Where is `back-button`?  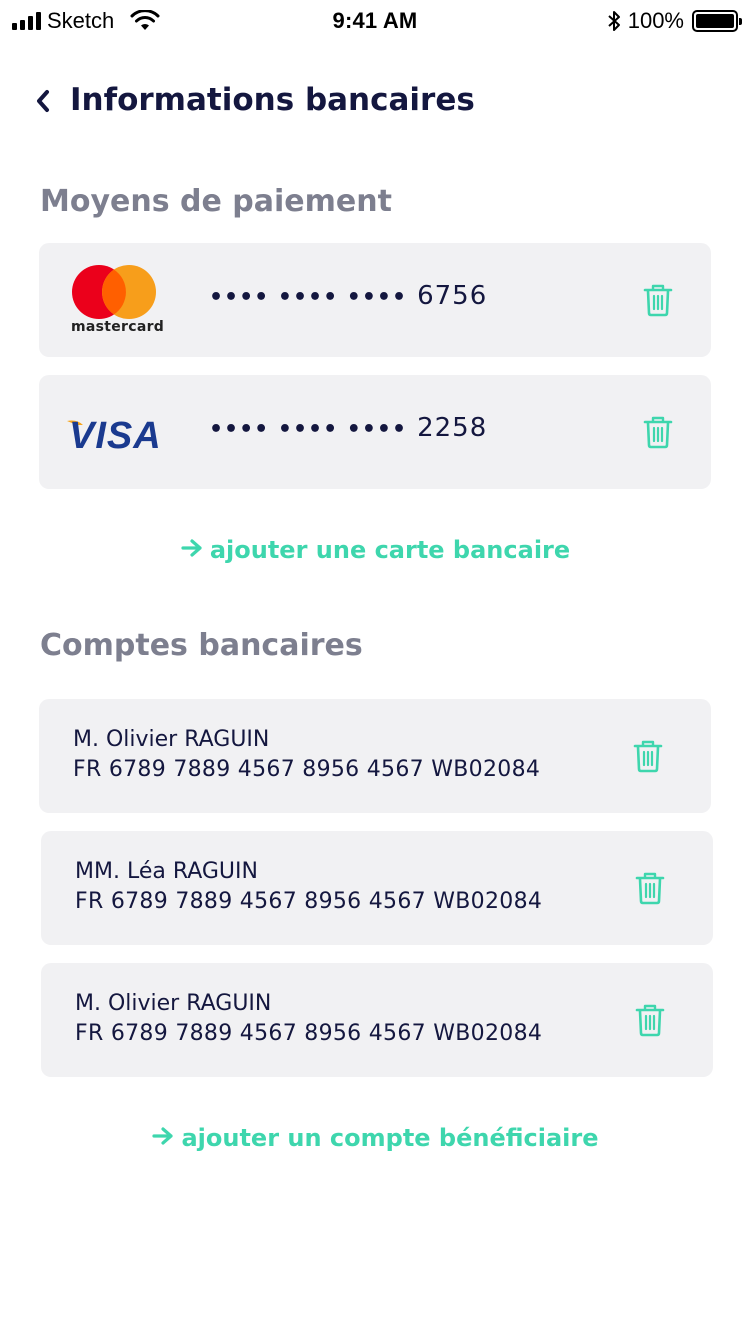
back-button is located at coordinates (43, 101).